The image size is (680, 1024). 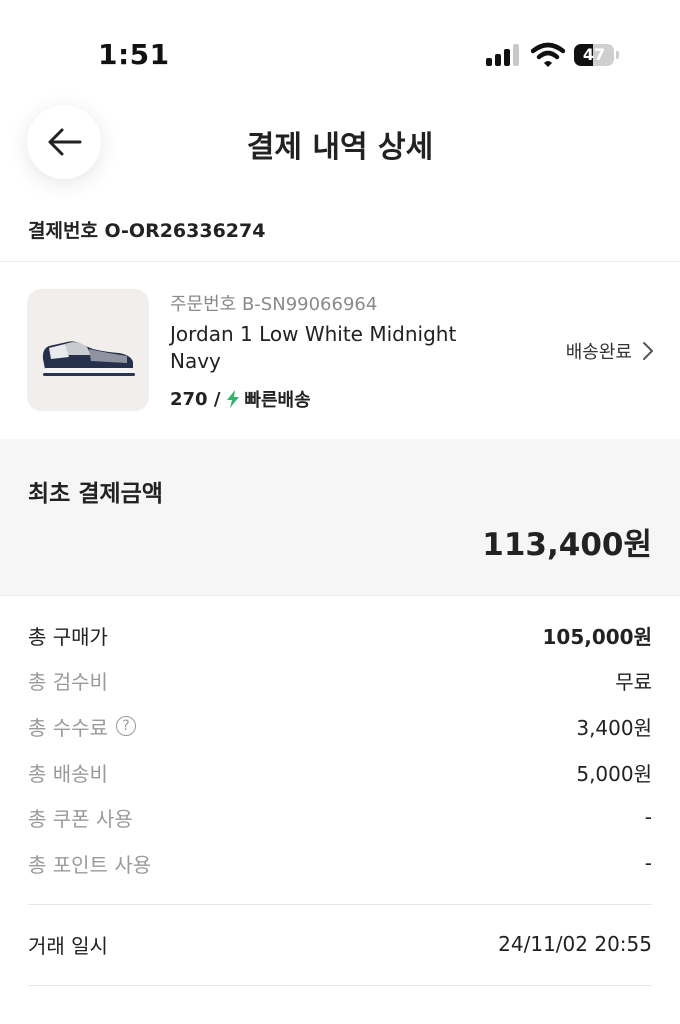 I want to click on transaction-date-row: 거래 일시 24/11/02 20:55, so click(x=340, y=944).